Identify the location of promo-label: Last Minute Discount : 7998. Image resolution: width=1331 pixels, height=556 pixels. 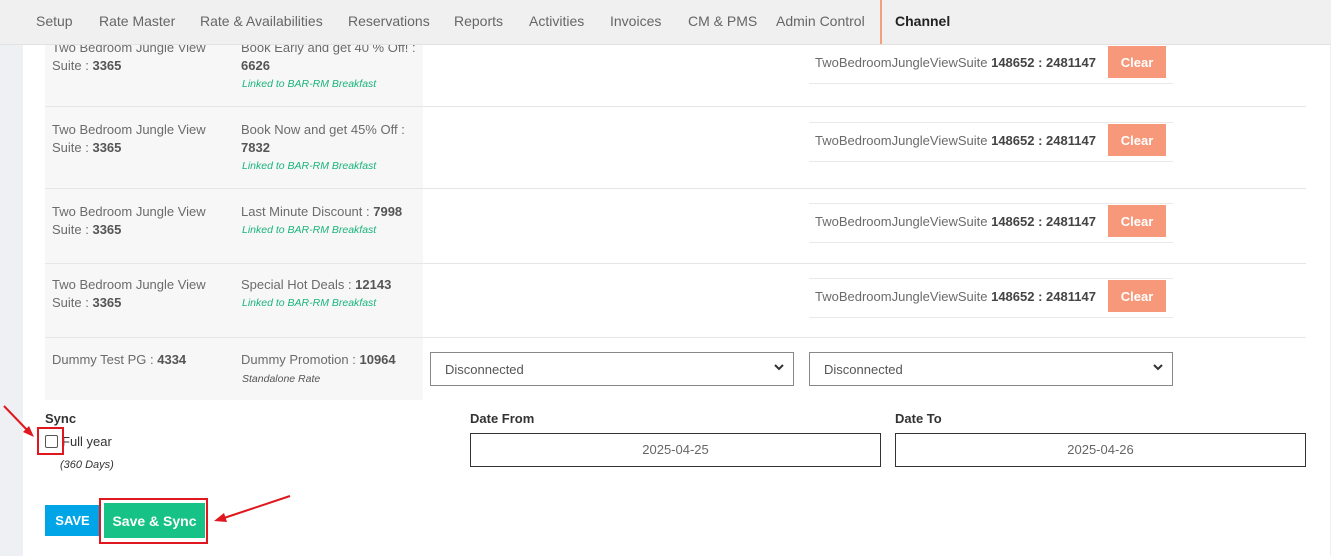
(331, 212).